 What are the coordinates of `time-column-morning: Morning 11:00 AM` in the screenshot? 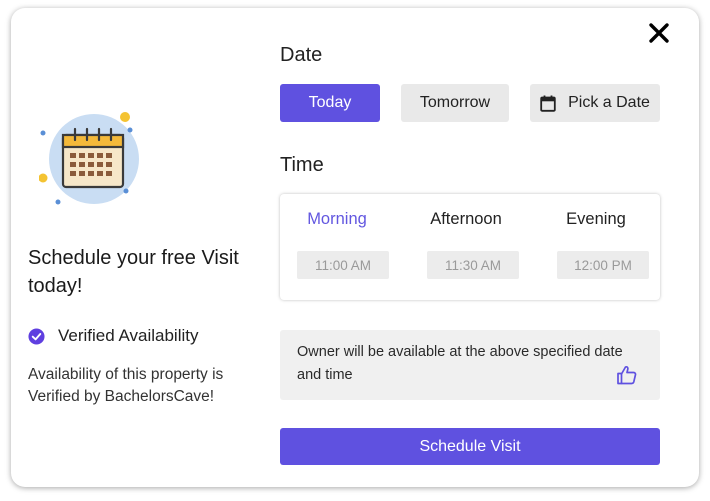 It's located at (340, 247).